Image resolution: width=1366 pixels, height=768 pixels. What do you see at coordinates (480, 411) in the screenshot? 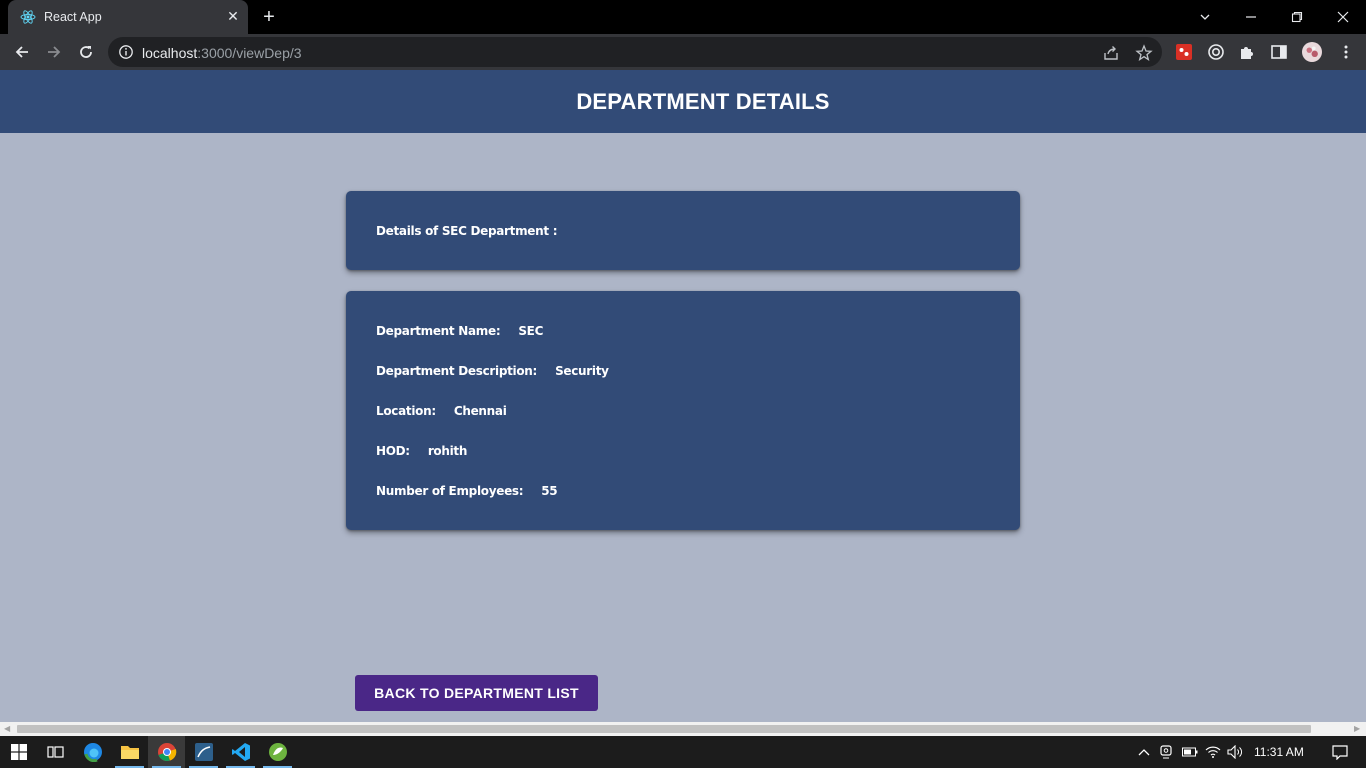
I see `detail-value: Chennai` at bounding box center [480, 411].